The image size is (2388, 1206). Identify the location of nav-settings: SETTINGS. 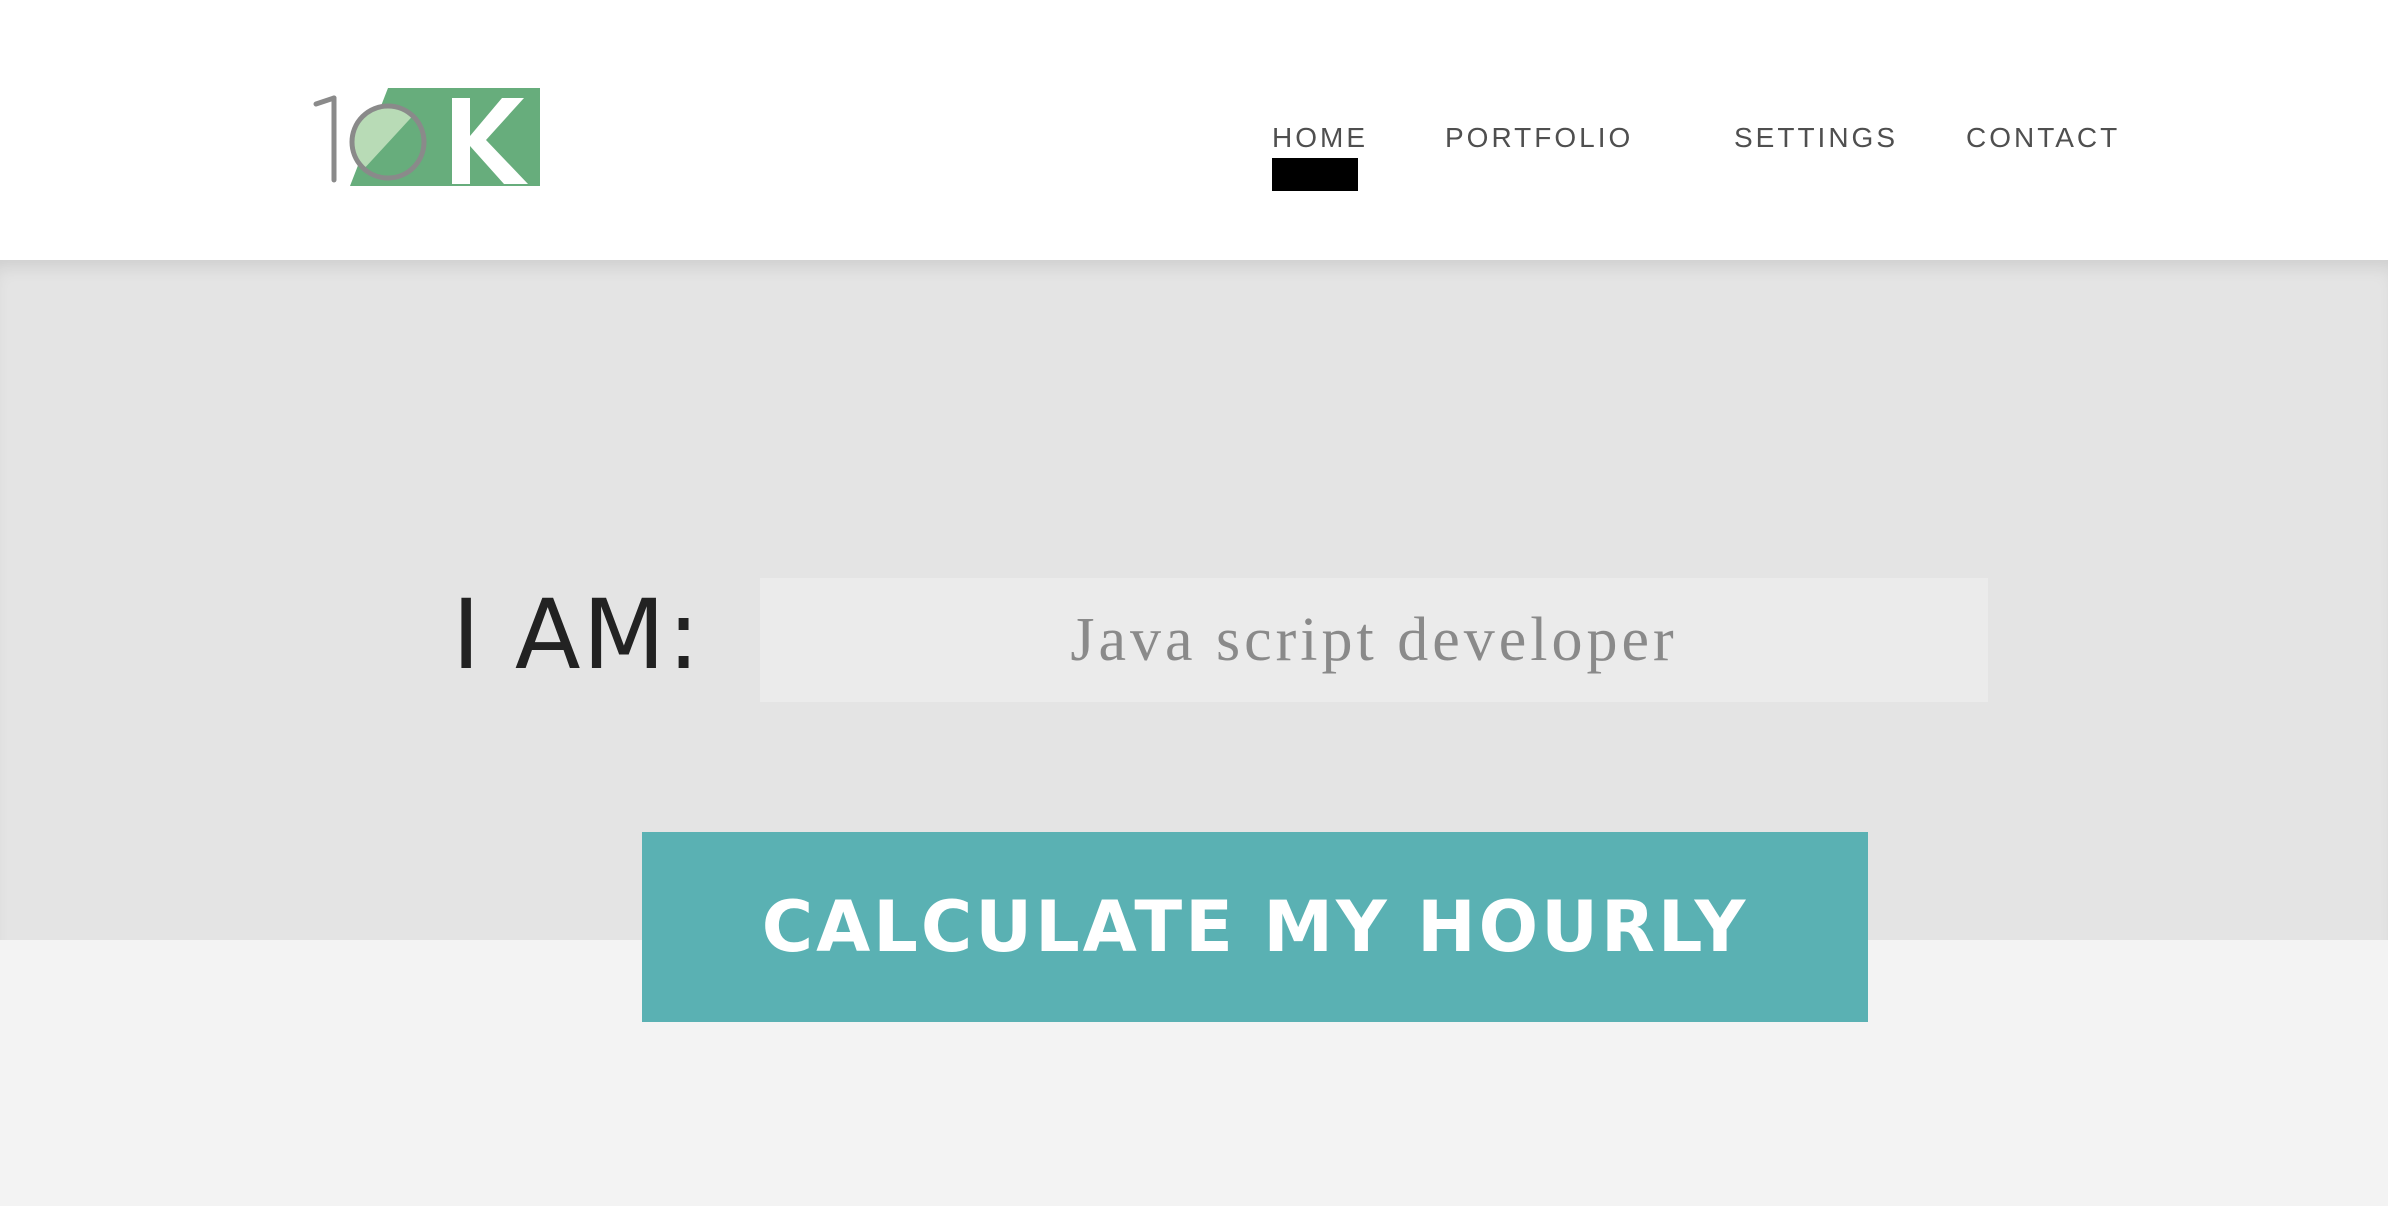
(1816, 138).